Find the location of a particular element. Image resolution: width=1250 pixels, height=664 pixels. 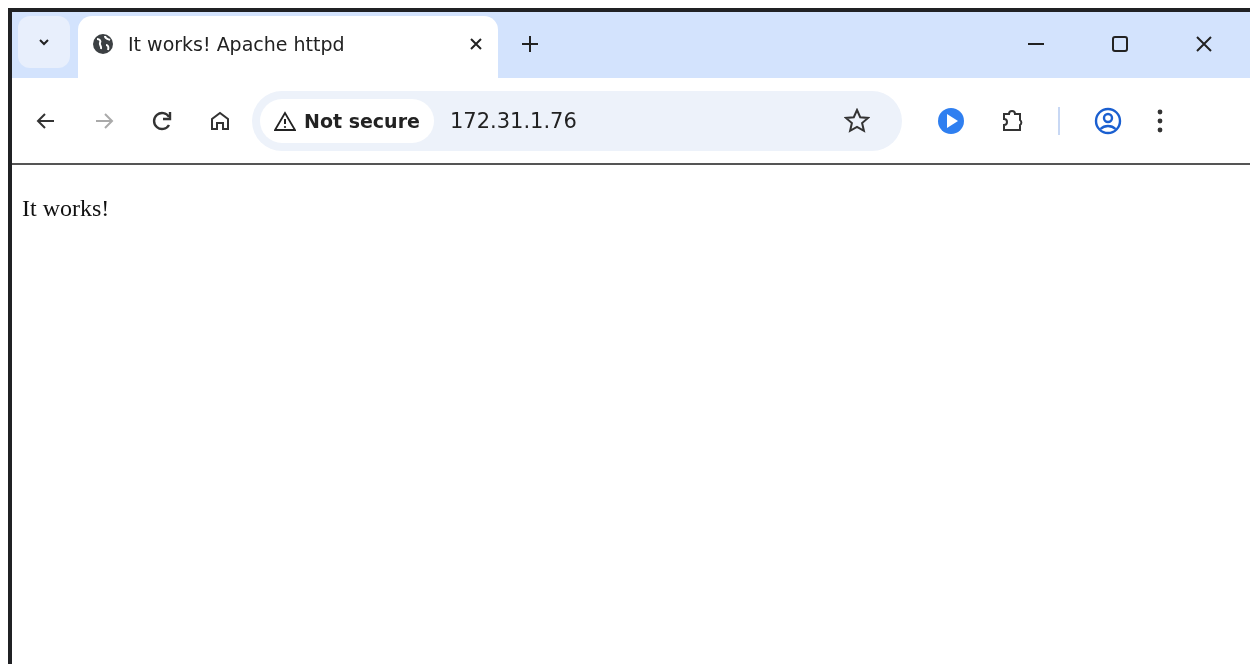

address-bar: Not secure 172.31.1.76 is located at coordinates (577, 120).